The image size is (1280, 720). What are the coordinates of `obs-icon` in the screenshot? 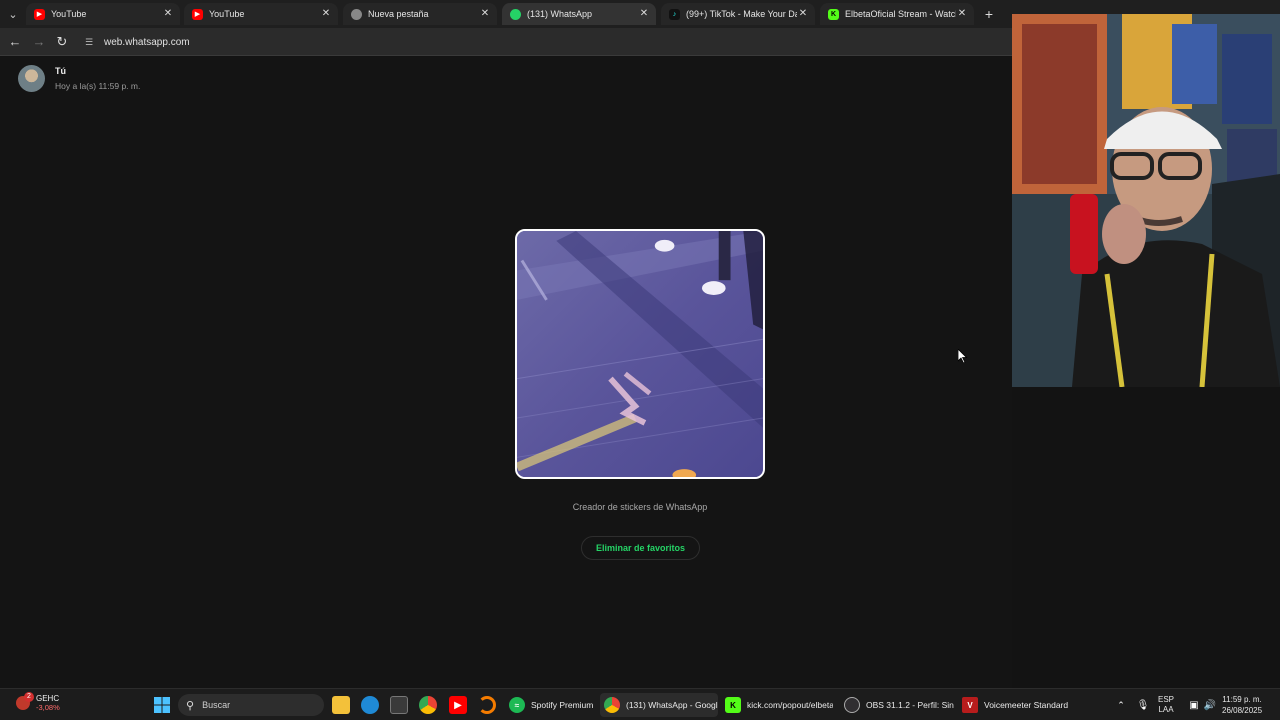 It's located at (852, 705).